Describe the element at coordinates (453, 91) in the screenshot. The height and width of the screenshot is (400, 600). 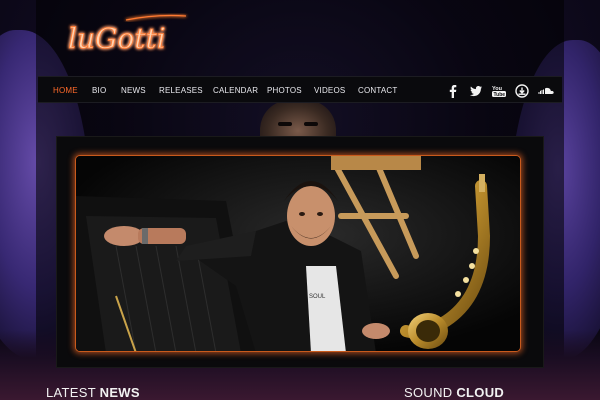
I see `facebook-icon` at that location.